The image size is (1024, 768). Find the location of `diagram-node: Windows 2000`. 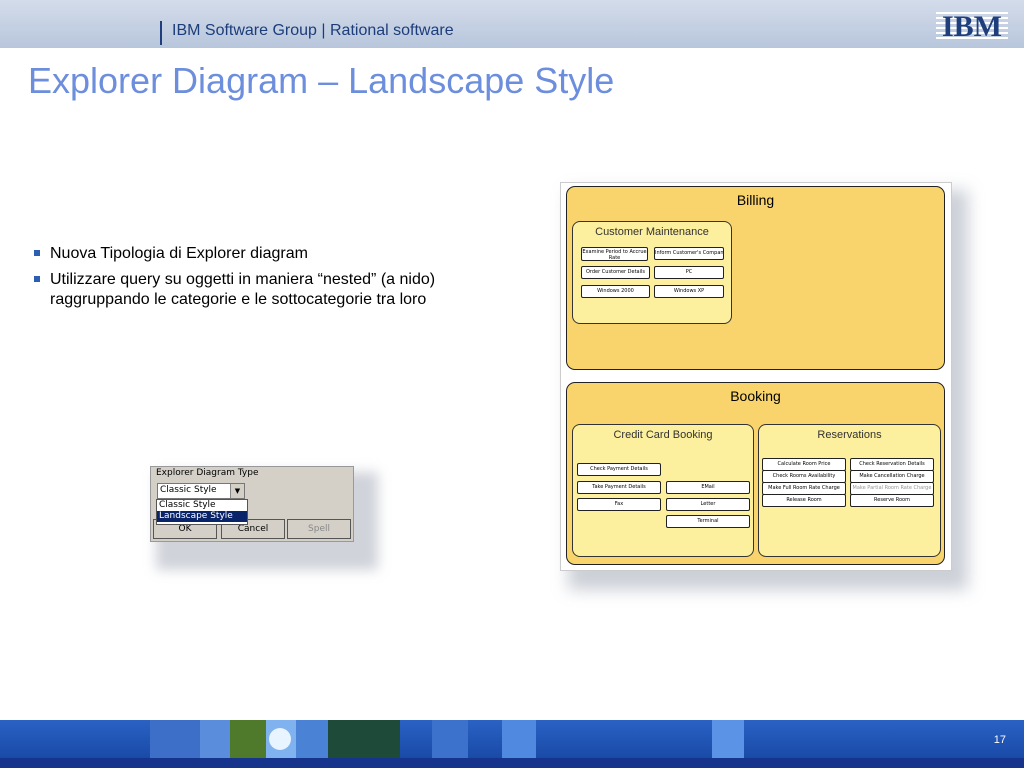

diagram-node: Windows 2000 is located at coordinates (615, 291).